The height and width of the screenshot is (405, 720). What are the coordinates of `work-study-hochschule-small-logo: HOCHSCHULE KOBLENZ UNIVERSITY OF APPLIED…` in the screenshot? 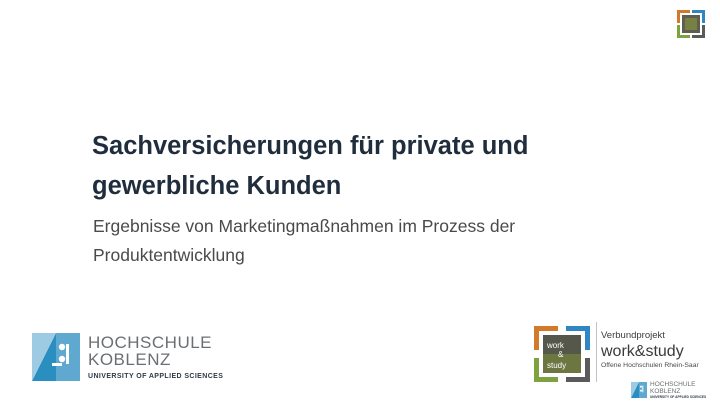 It's located at (668, 391).